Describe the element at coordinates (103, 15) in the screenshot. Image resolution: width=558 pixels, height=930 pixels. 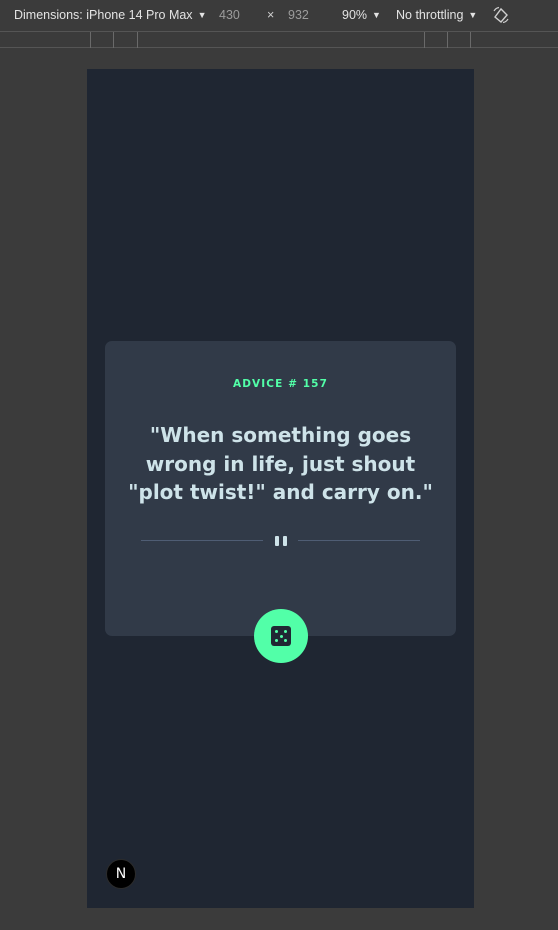
I see `device-dimensions-label: Dimensions: iPhone 14 Pro Max` at that location.